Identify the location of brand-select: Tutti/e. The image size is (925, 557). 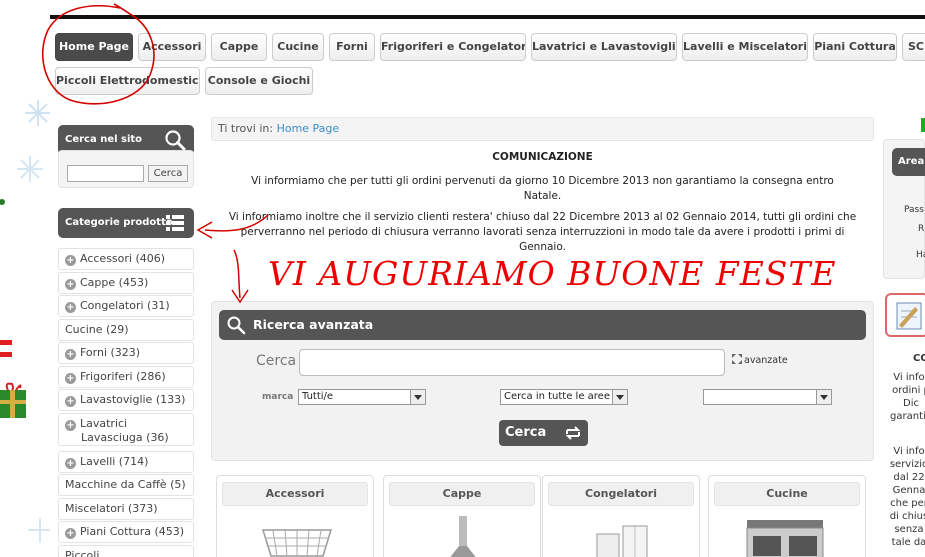
(362, 397).